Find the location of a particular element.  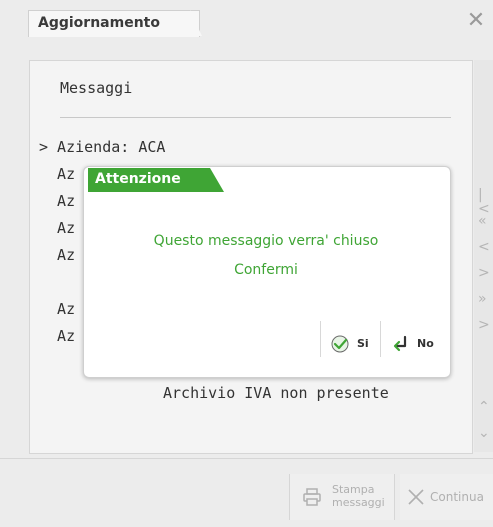

previous-icon: < is located at coordinates (484, 247).